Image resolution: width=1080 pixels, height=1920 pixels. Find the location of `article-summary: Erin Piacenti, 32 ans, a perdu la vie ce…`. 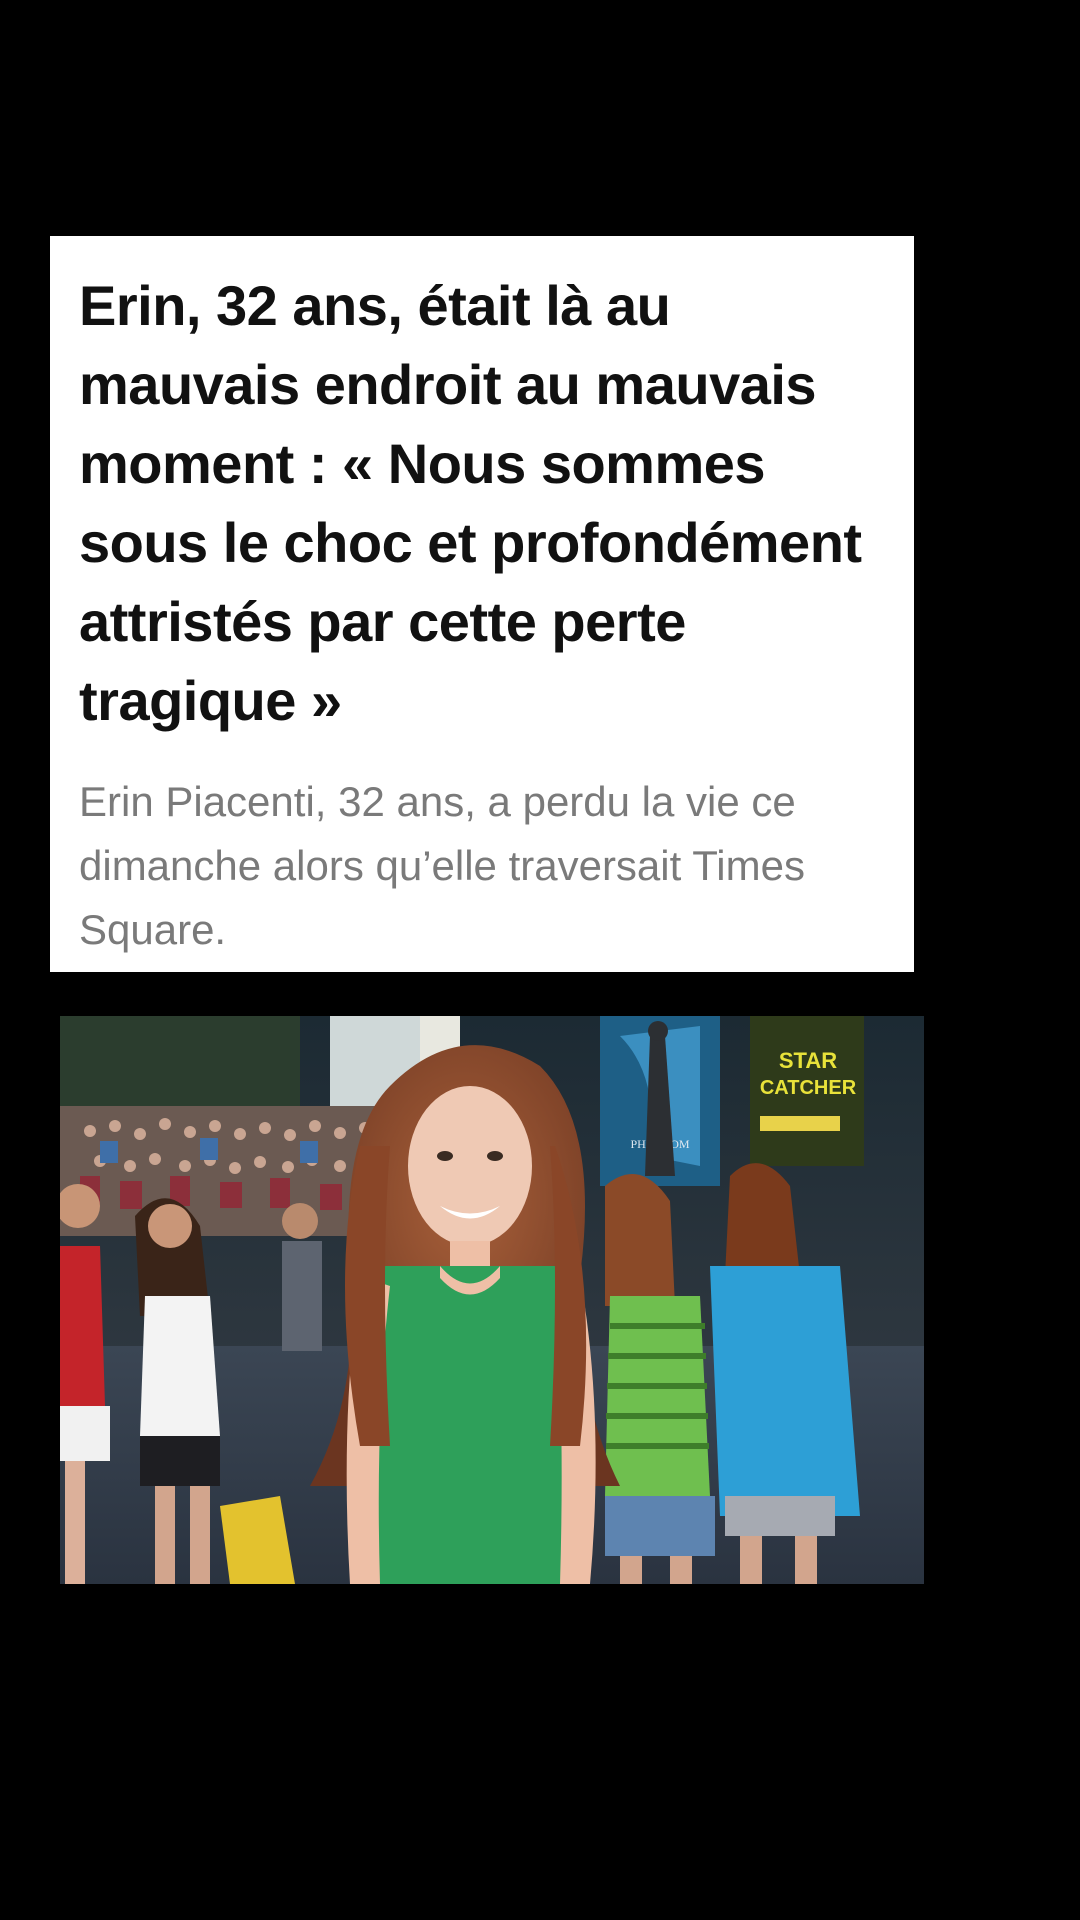

article-summary: Erin Piacenti, 32 ans, a perdu la vie ce… is located at coordinates (442, 865).